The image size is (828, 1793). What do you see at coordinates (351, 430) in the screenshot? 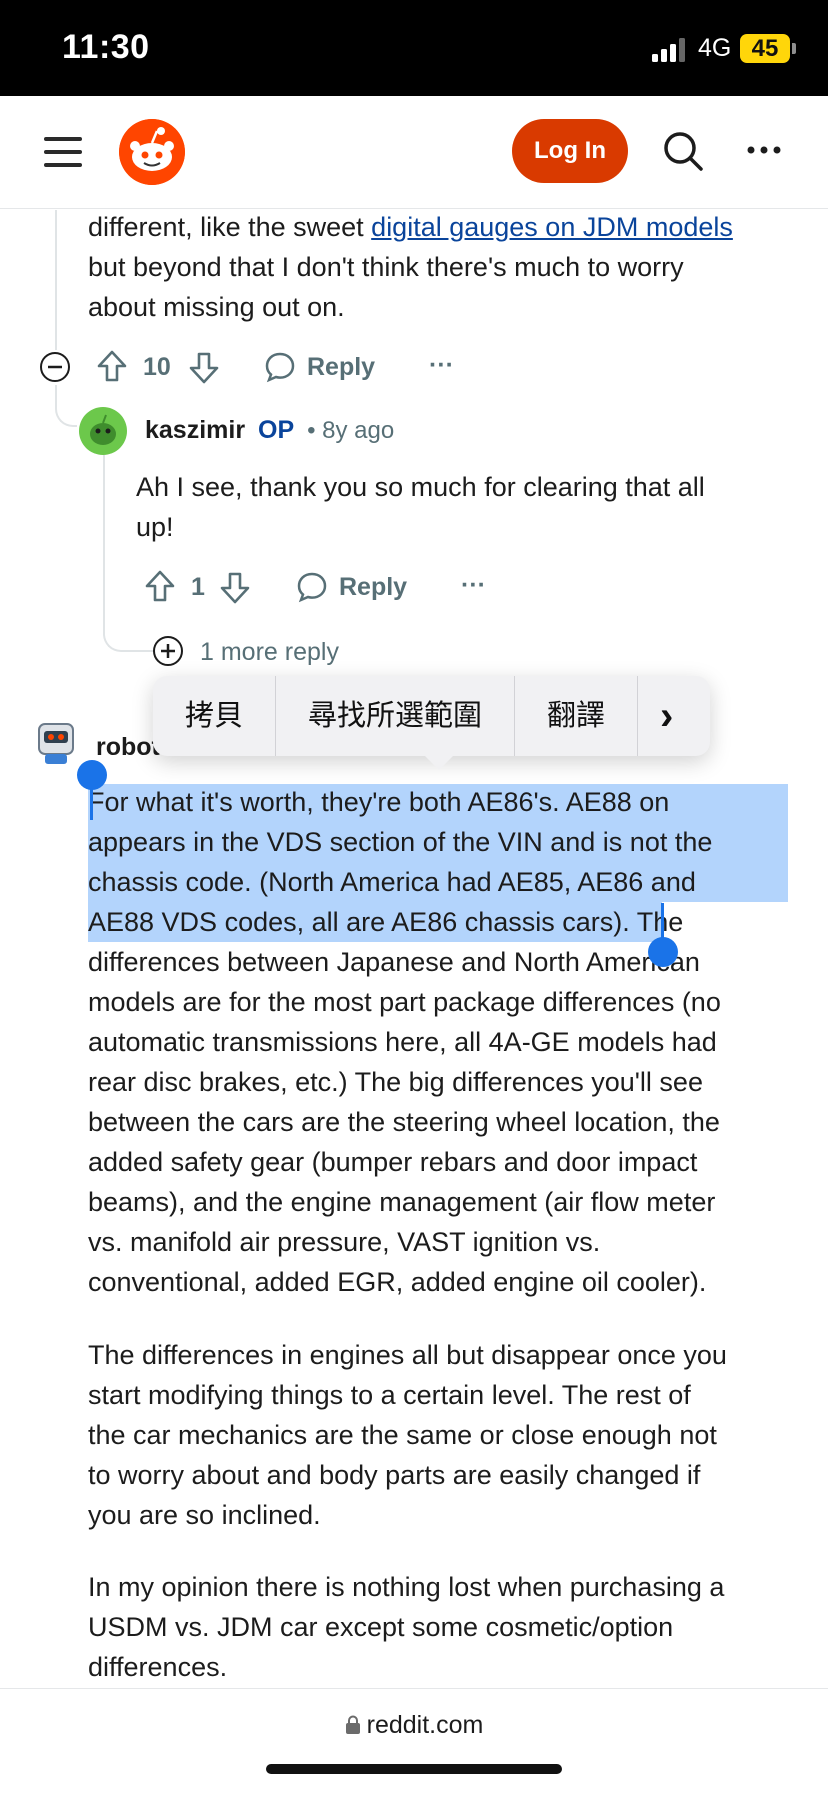
I see `comment-age: • 8y ago` at bounding box center [351, 430].